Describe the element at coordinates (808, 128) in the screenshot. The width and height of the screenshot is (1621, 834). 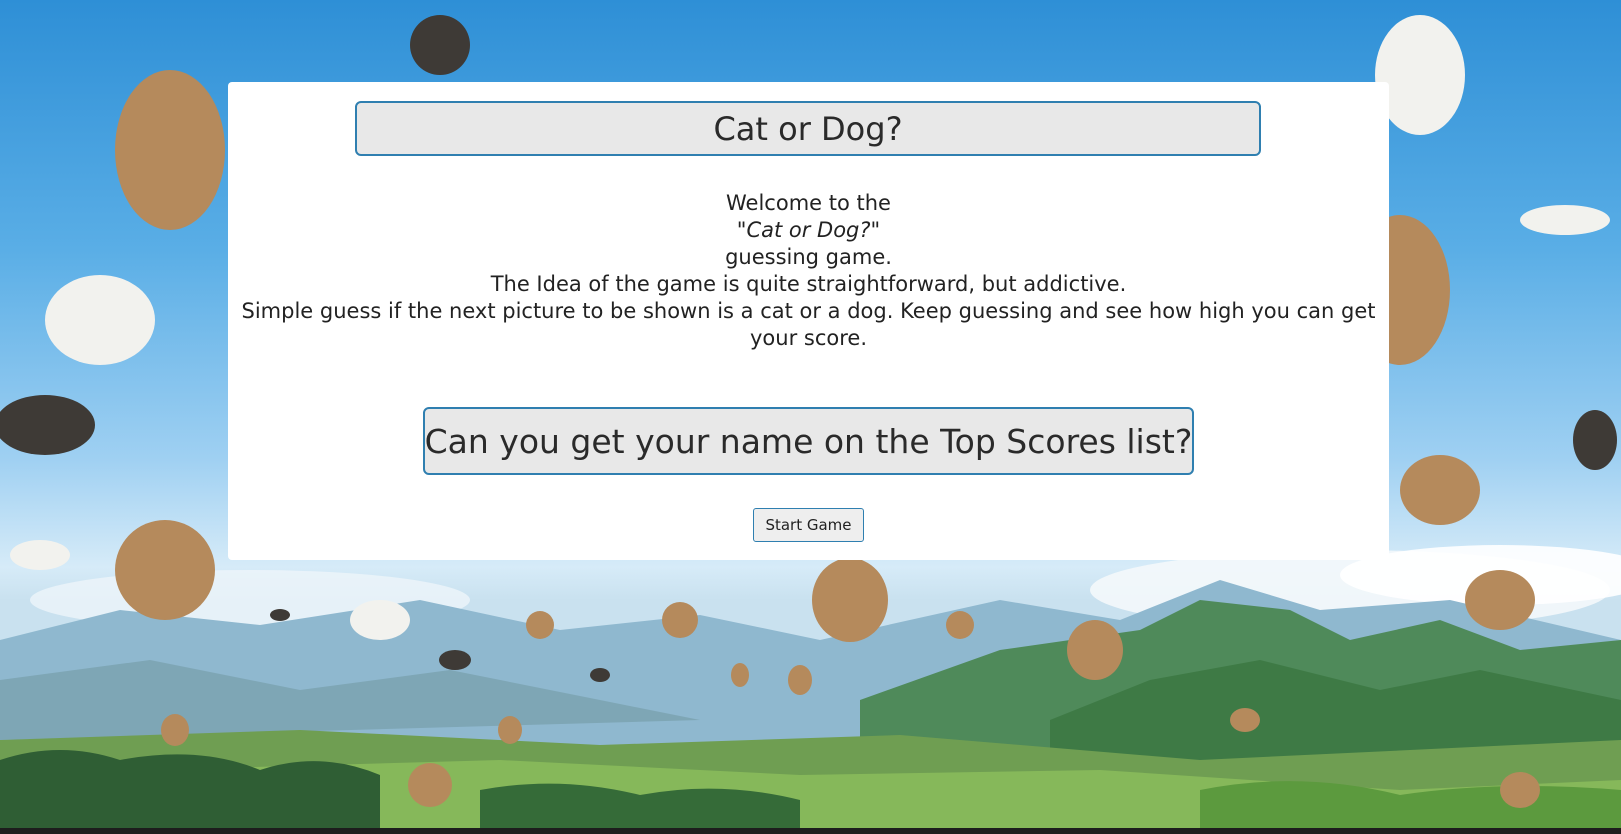
I see `page-title: Cat or Dog?` at that location.